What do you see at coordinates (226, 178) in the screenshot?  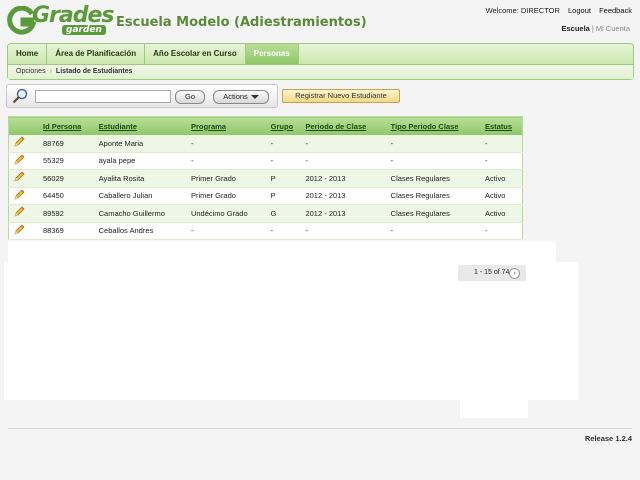 I see `cell-program: Primer Grado` at bounding box center [226, 178].